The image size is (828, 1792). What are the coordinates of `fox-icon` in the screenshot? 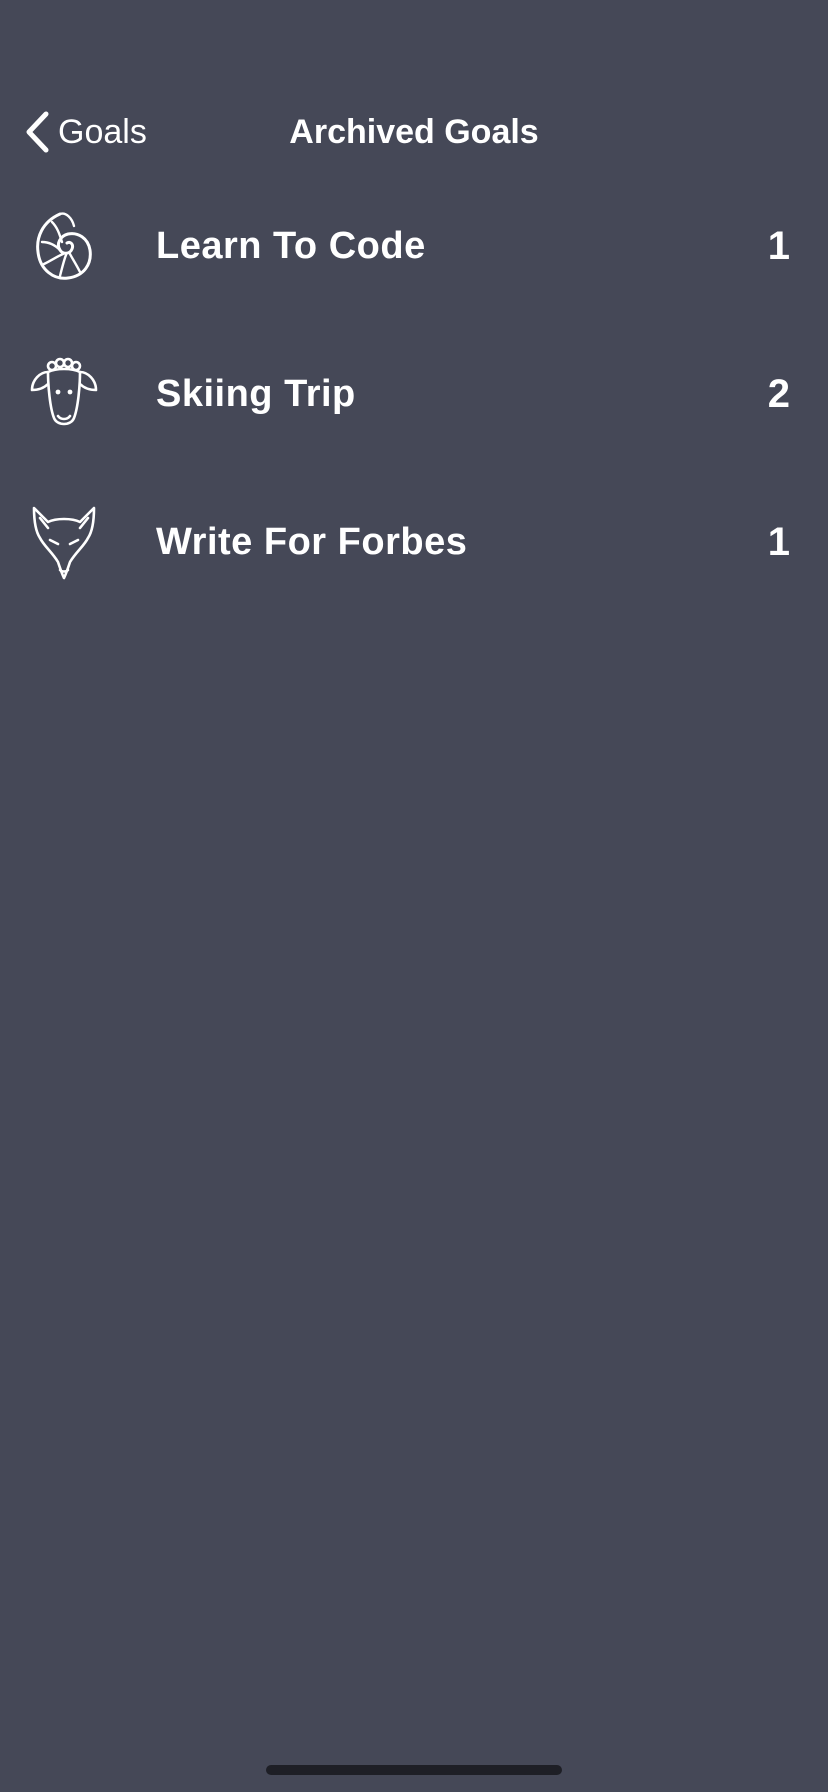 It's located at (64, 542).